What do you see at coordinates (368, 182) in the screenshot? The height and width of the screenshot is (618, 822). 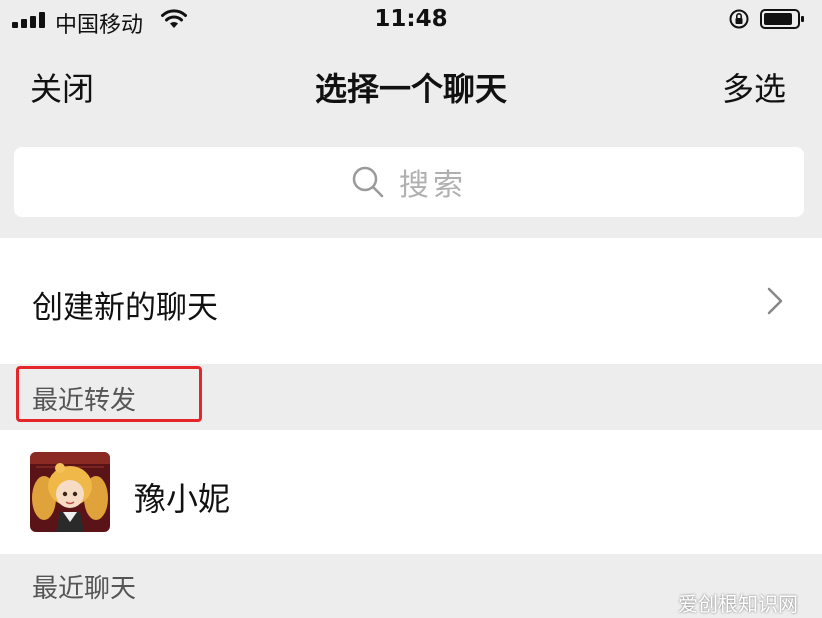 I see `search-icon` at bounding box center [368, 182].